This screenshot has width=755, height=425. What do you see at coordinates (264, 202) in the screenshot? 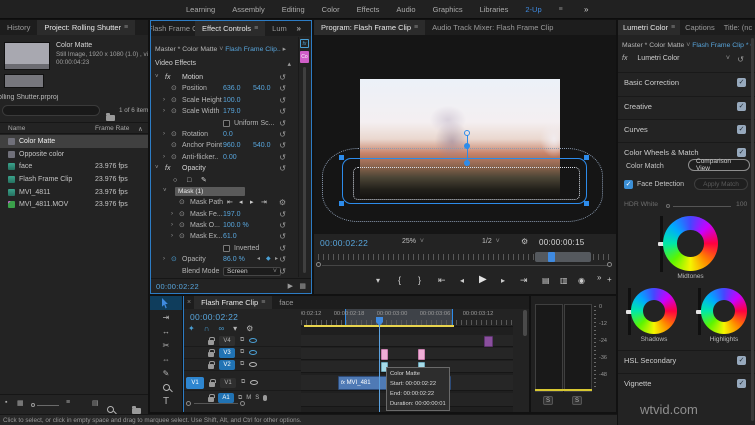
I see `track-mask-fwd-icon: ⇥` at bounding box center [264, 202].